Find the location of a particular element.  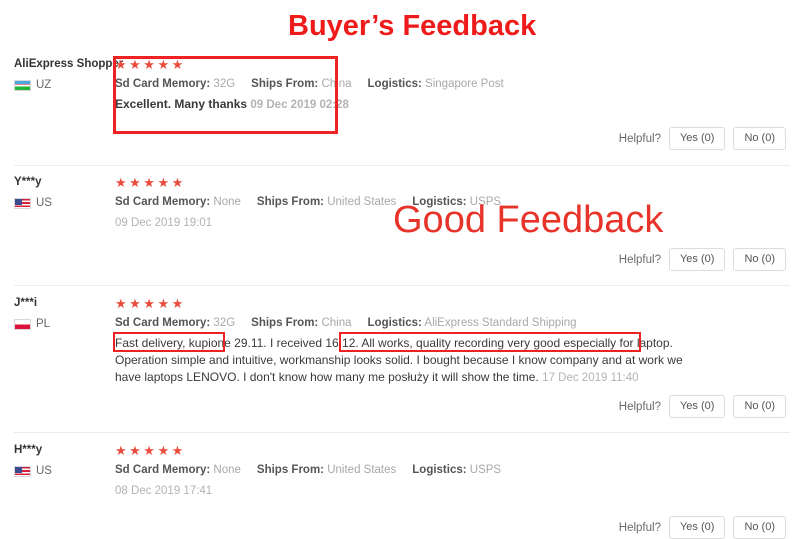

review-comment: Excellent. Many thanks 09 Dec 2019 02:28 is located at coordinates (402, 105).